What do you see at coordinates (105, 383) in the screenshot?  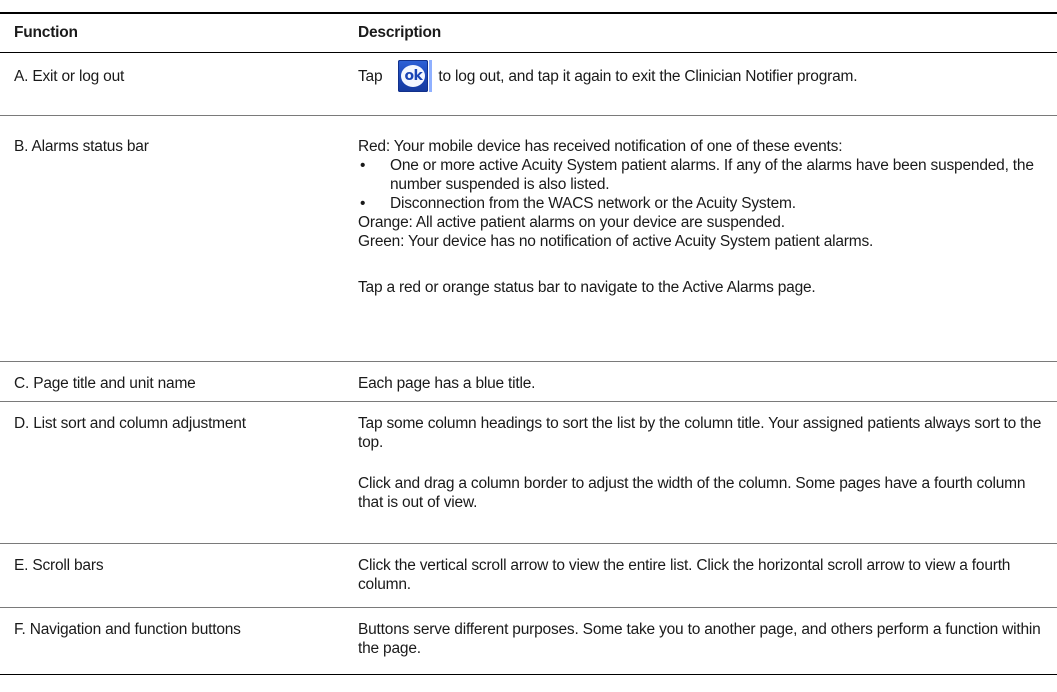 I see `row-c-function: C. Page title and unit name` at bounding box center [105, 383].